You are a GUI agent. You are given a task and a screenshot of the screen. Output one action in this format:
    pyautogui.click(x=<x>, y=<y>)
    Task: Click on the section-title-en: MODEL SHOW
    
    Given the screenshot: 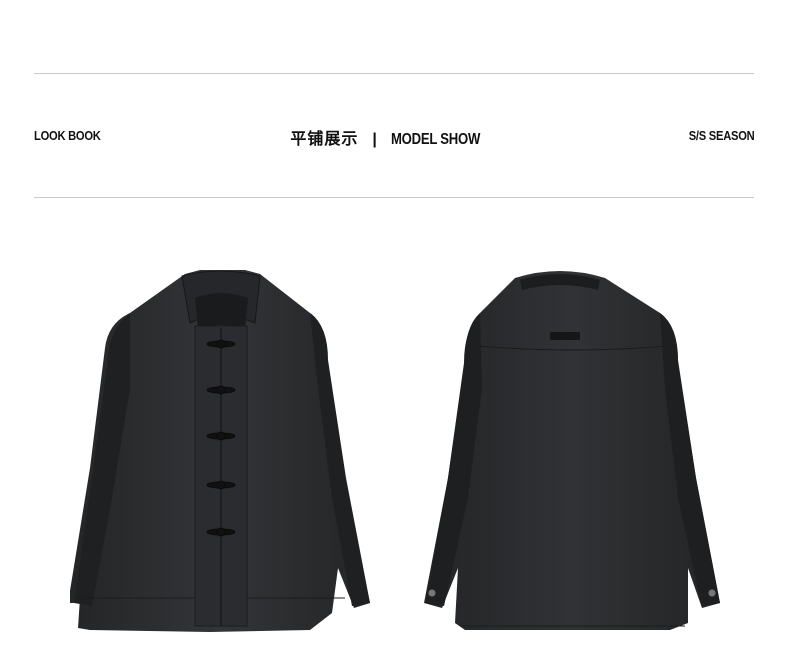 What is the action you would take?
    pyautogui.click(x=435, y=139)
    